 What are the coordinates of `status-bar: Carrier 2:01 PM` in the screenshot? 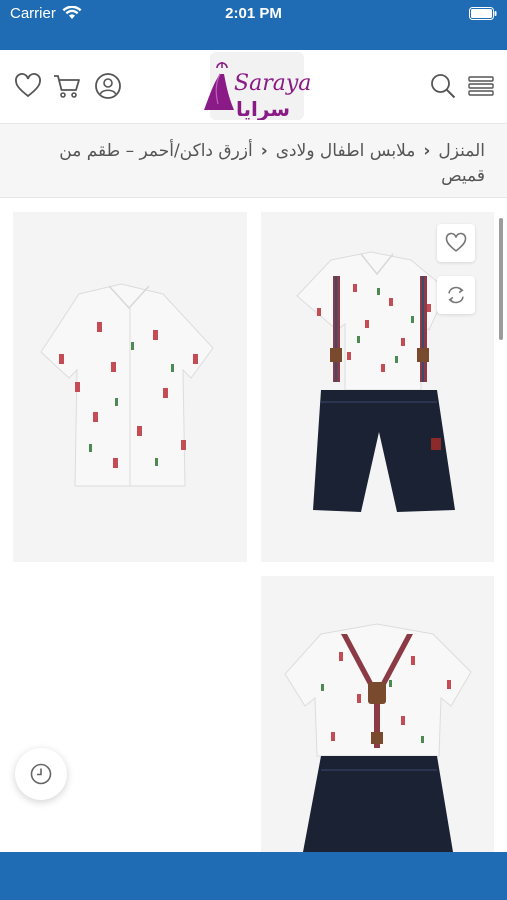 It's located at (253, 25).